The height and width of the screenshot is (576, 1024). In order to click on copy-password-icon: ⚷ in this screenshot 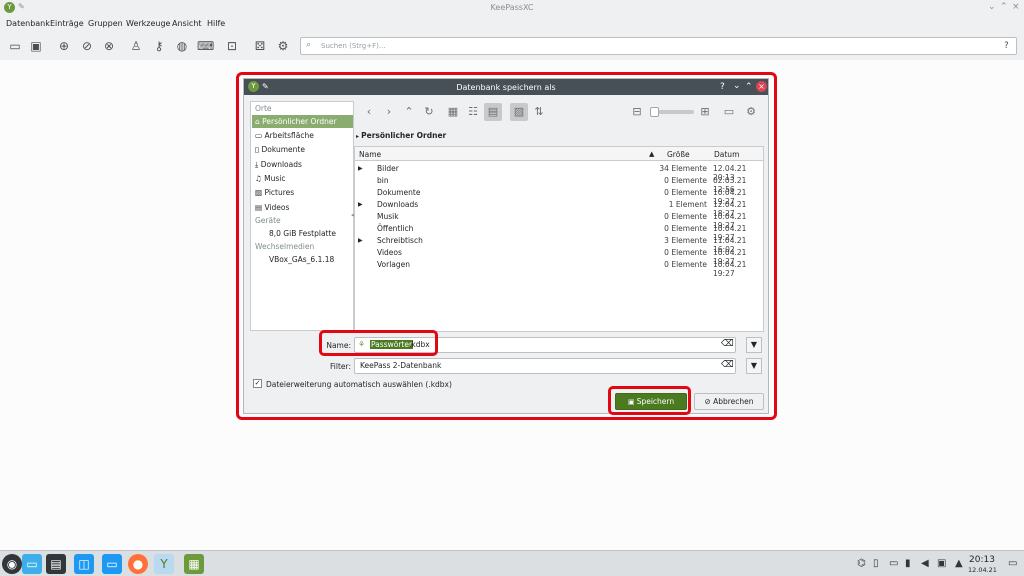, I will do `click(159, 46)`.